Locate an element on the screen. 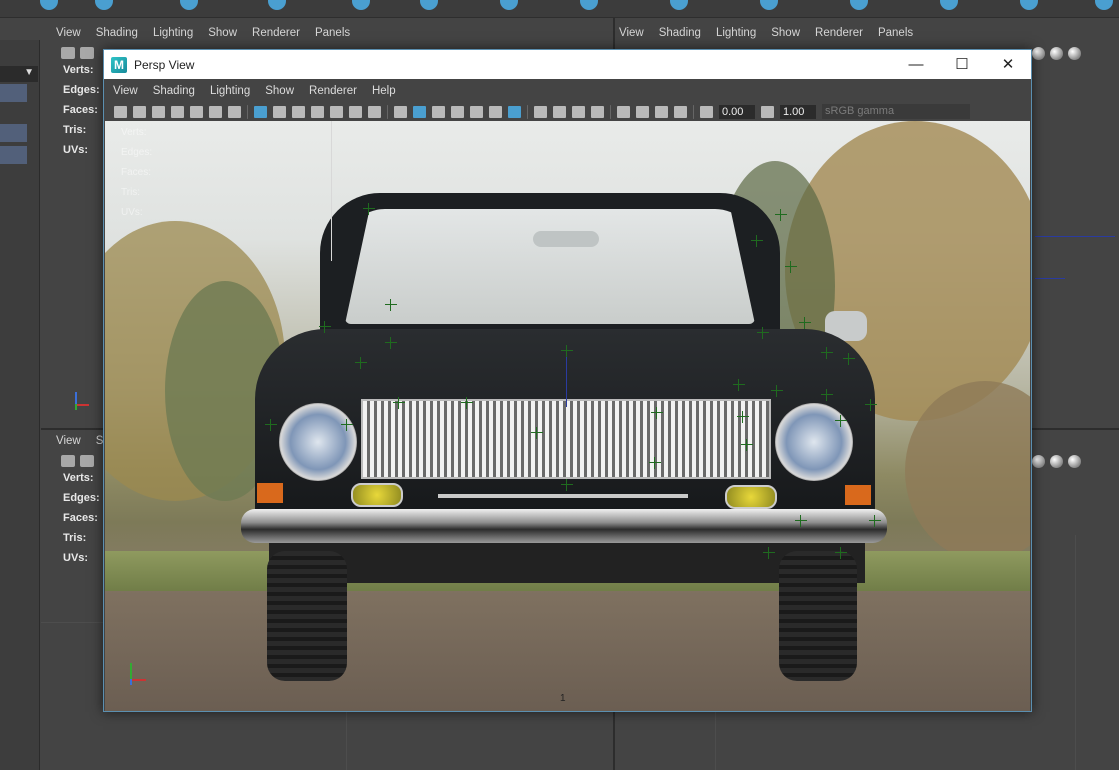  gamma-icon is located at coordinates (767, 111).